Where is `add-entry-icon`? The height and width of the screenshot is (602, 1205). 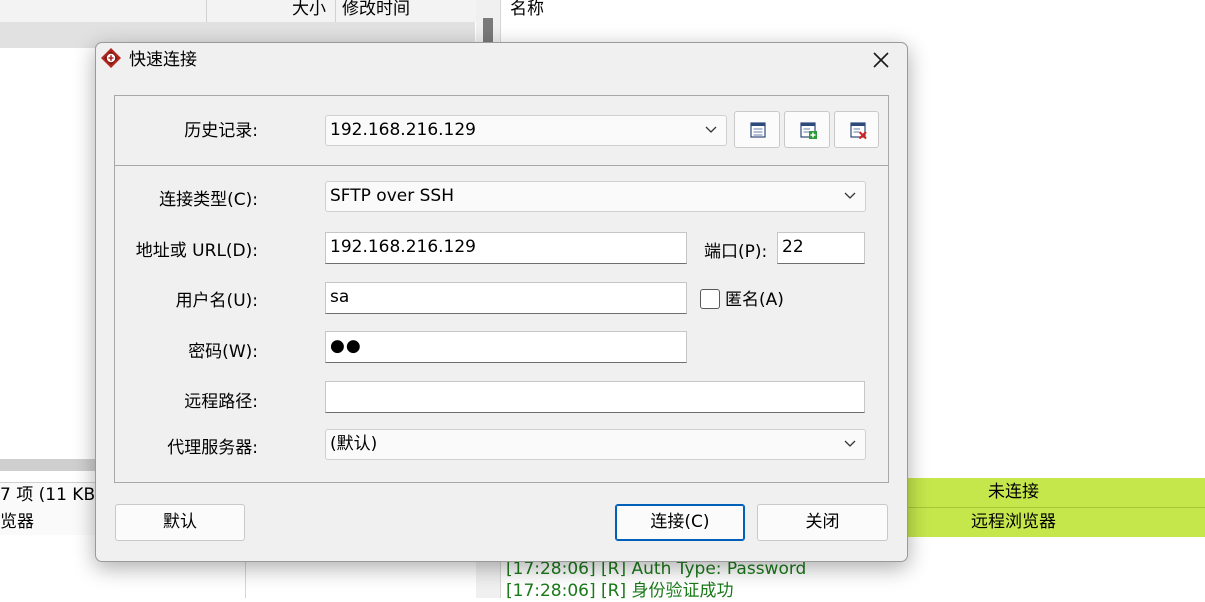 add-entry-icon is located at coordinates (808, 130).